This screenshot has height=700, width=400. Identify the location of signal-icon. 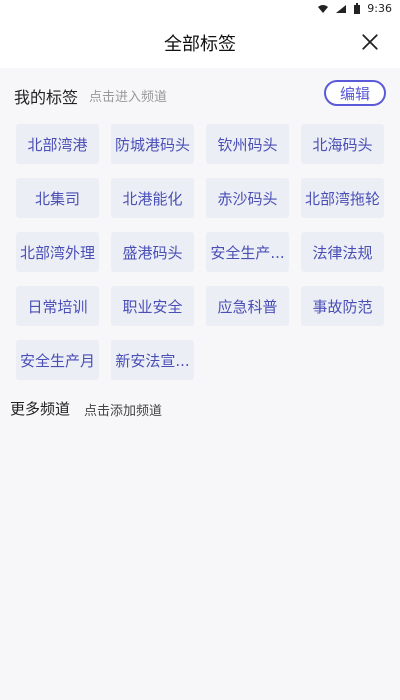
(341, 9).